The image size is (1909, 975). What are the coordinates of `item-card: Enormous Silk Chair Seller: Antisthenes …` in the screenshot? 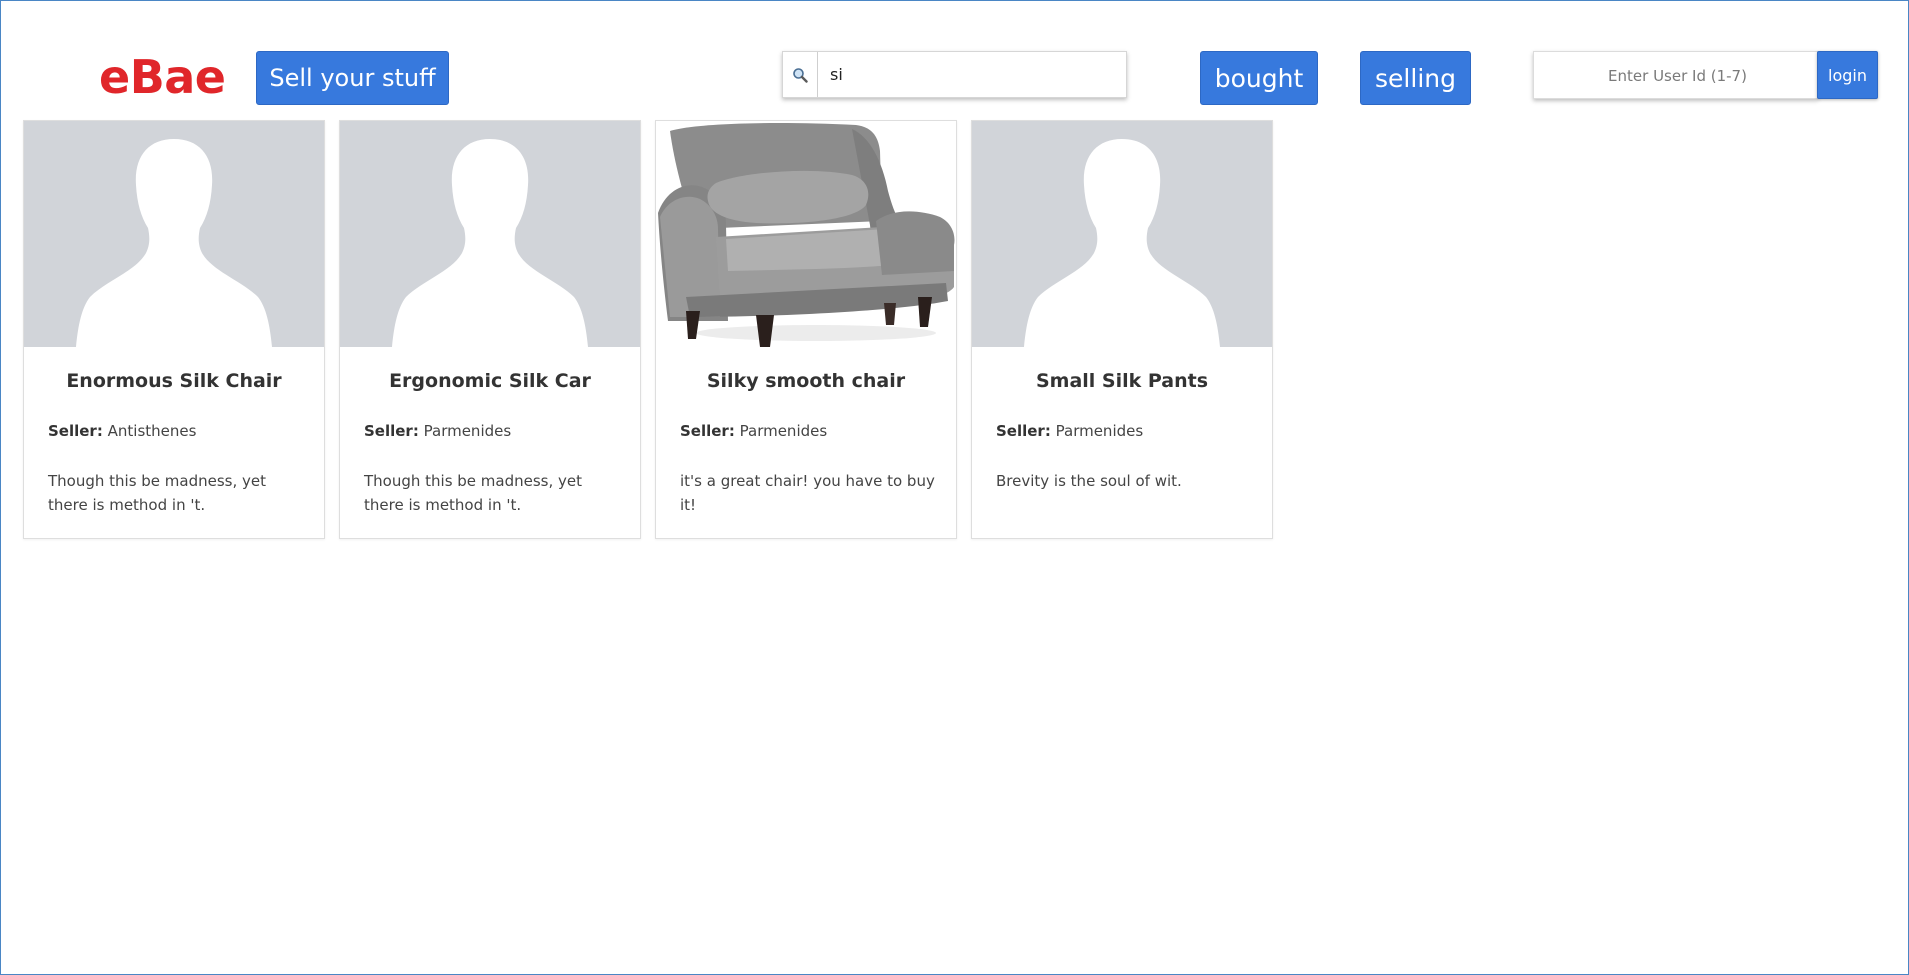 It's located at (174, 329).